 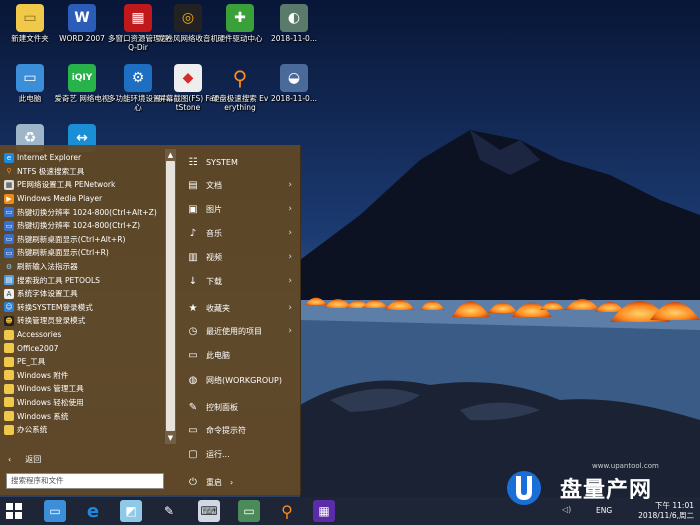 What do you see at coordinates (566, 509) in the screenshot?
I see `tray-icons: ◁)` at bounding box center [566, 509].